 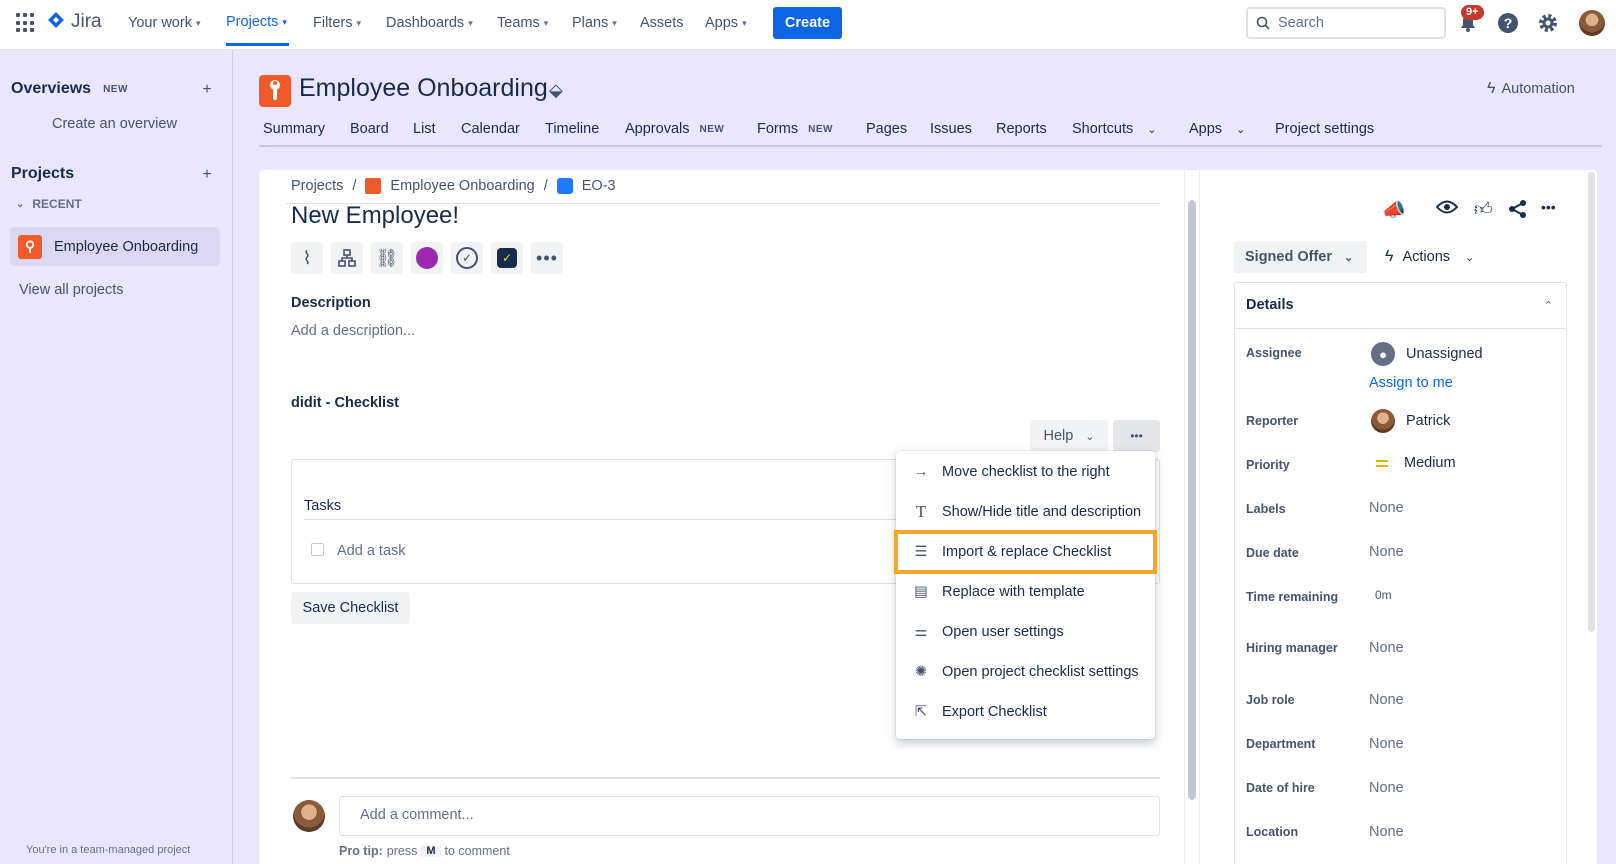 I want to click on issue-title: New Employee!, so click(x=375, y=216).